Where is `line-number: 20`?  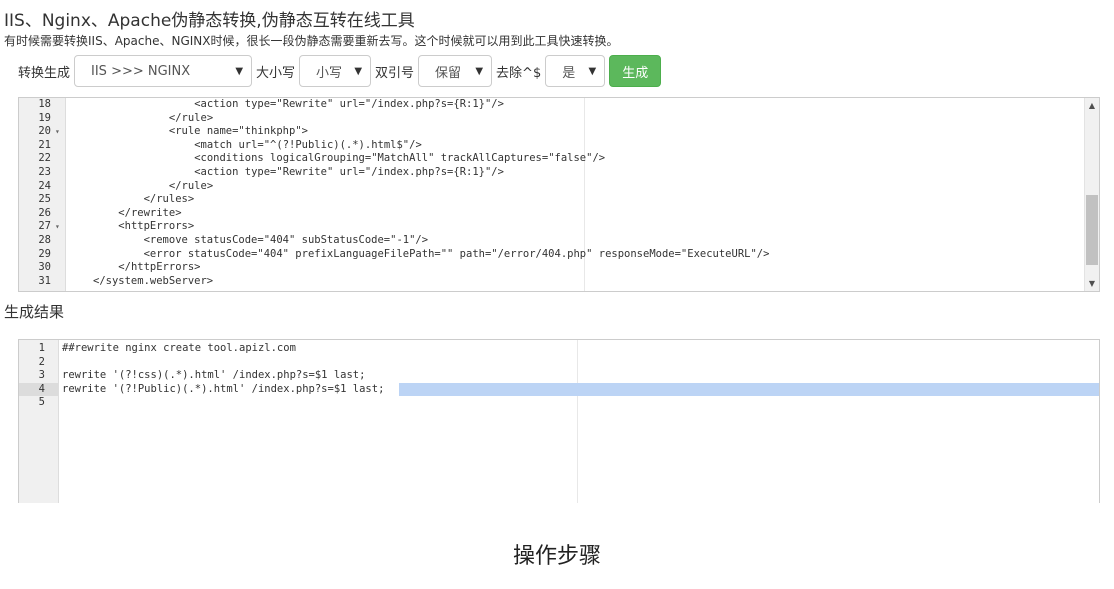 line-number: 20 is located at coordinates (44, 131).